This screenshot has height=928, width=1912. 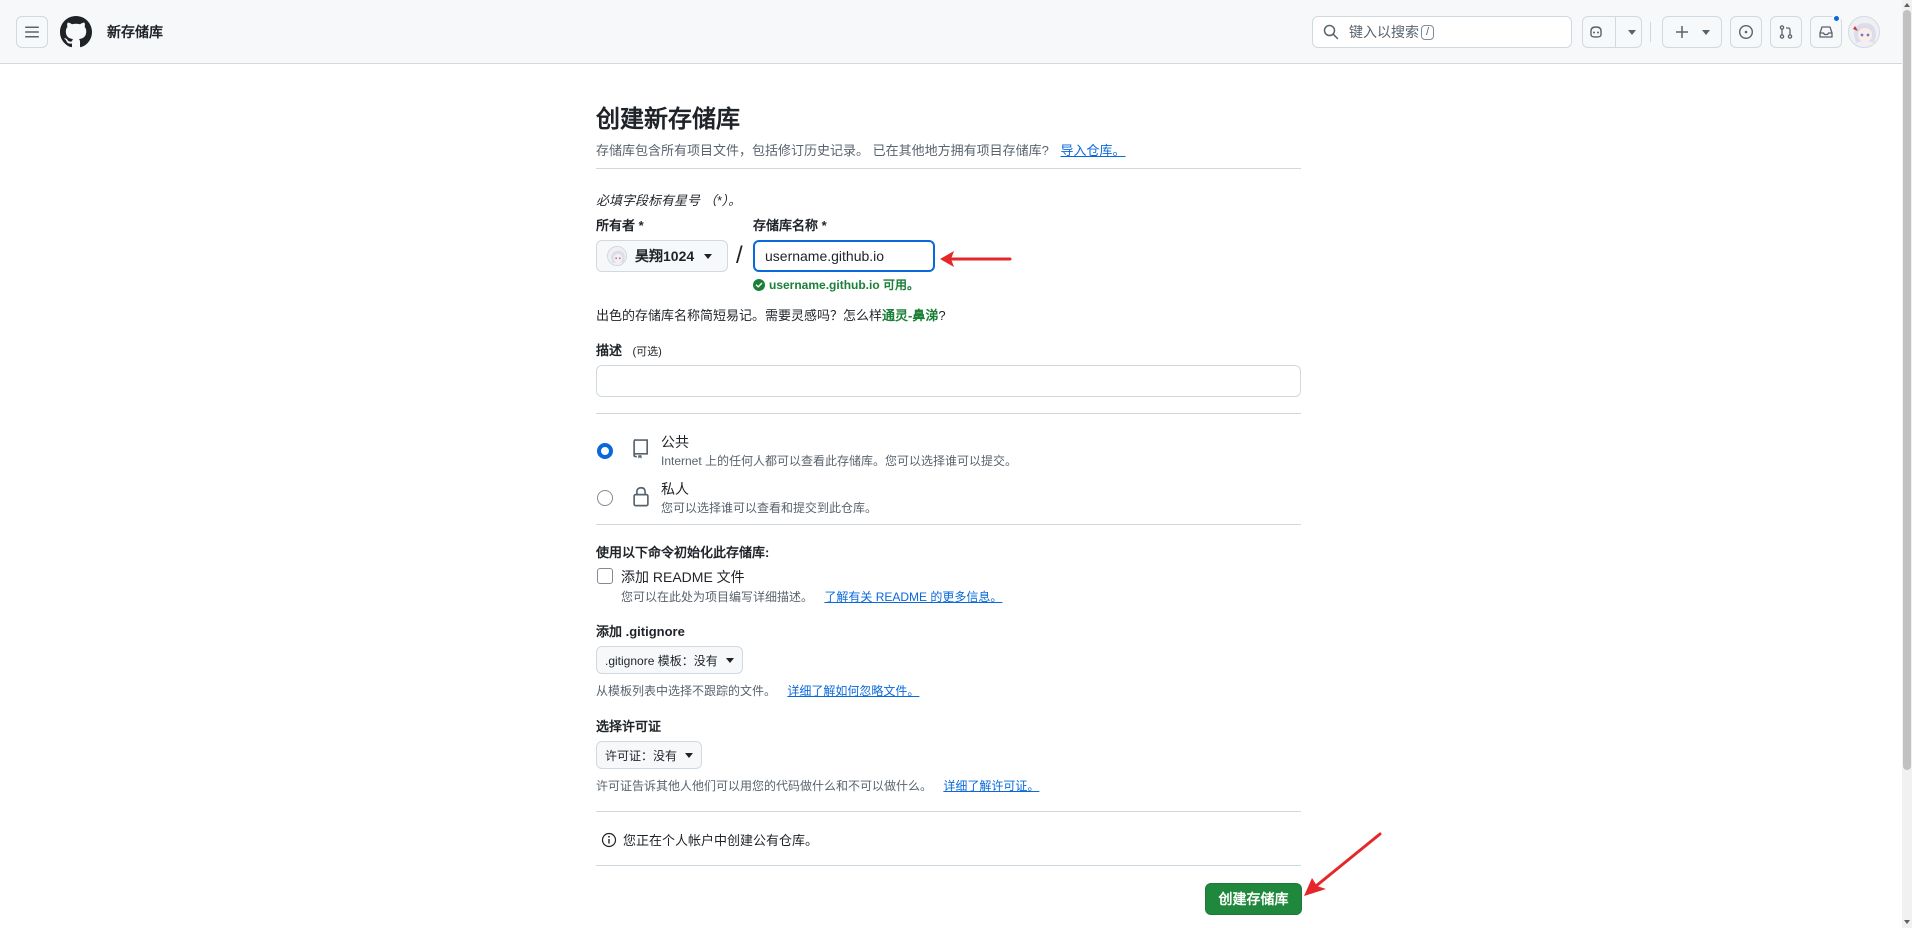 I want to click on owner-avatar, so click(x=617, y=256).